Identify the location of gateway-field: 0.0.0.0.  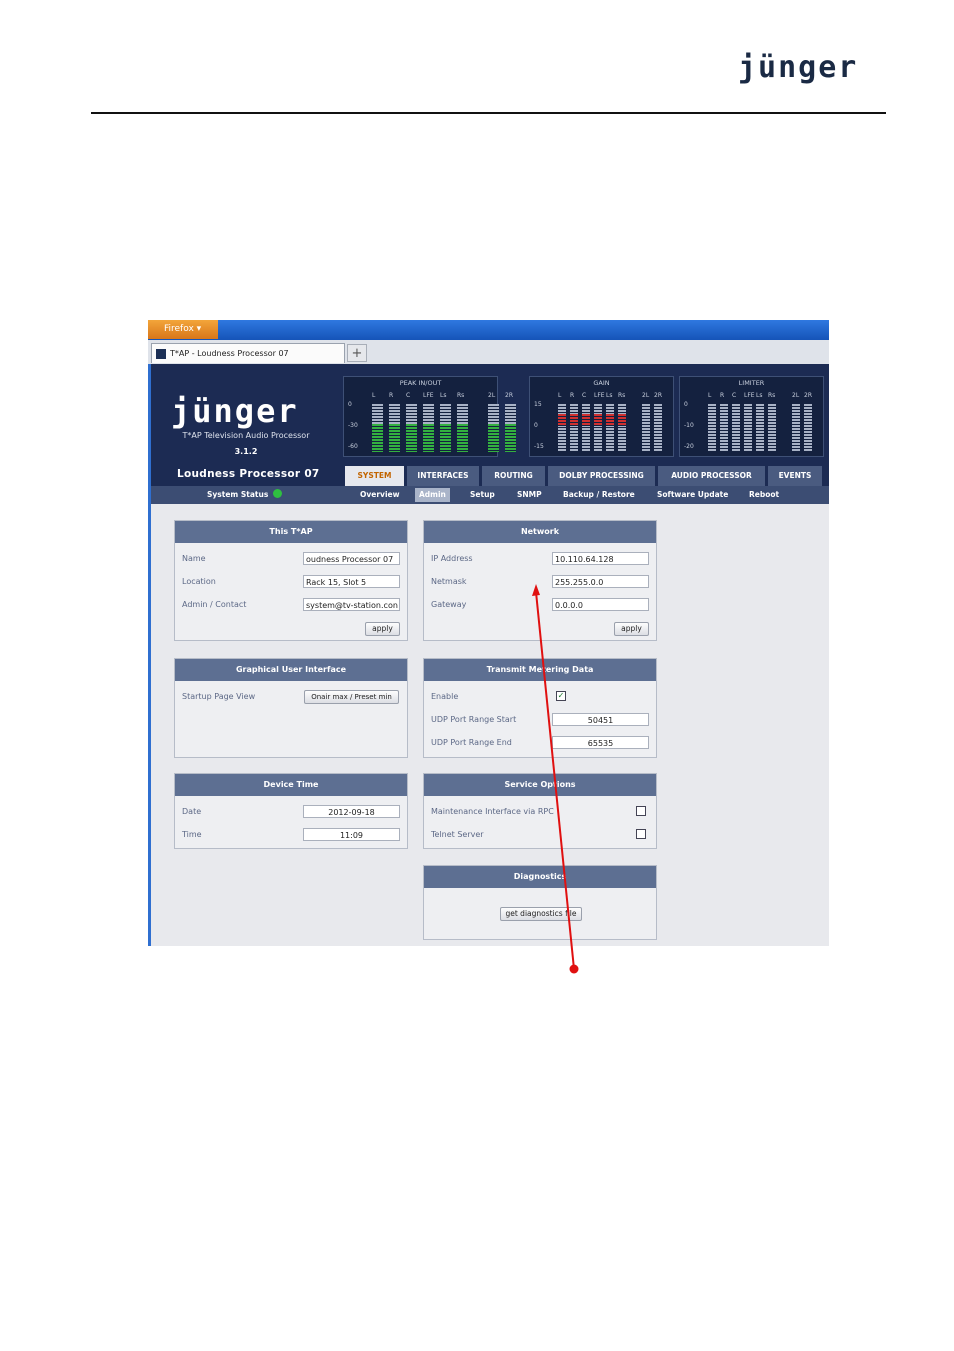
(600, 604).